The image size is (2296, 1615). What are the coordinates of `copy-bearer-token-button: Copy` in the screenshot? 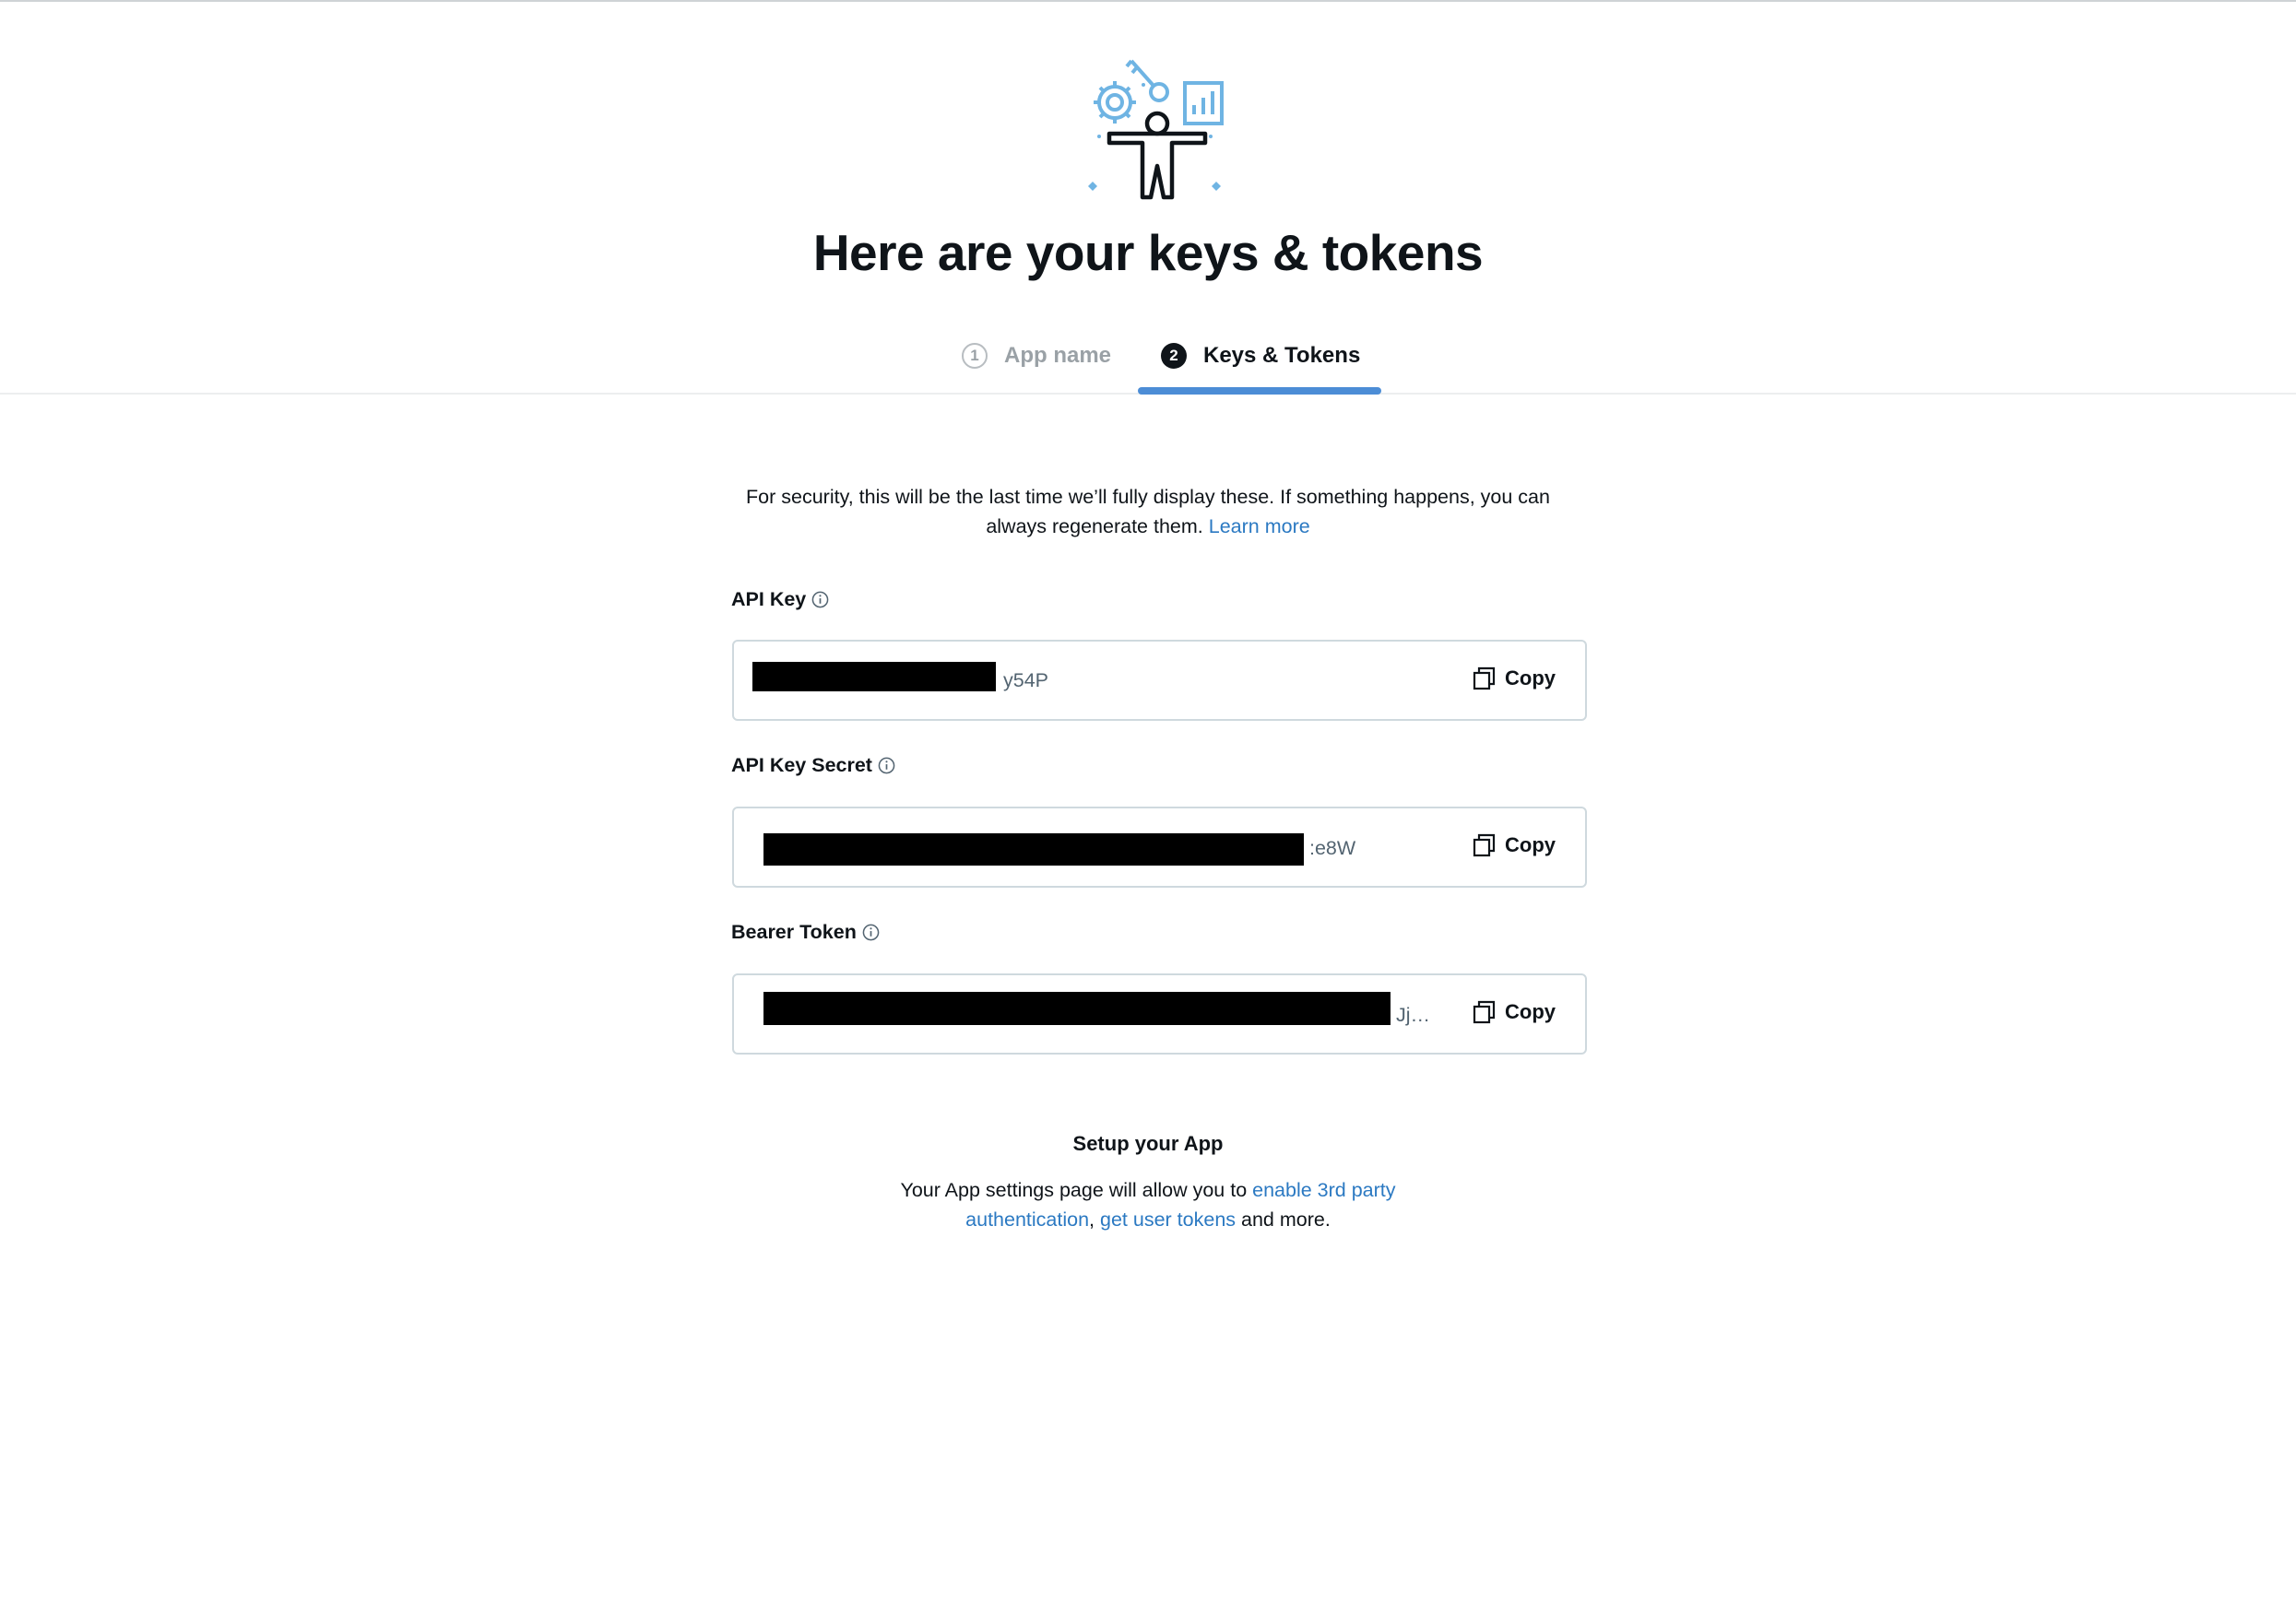 It's located at (1514, 1012).